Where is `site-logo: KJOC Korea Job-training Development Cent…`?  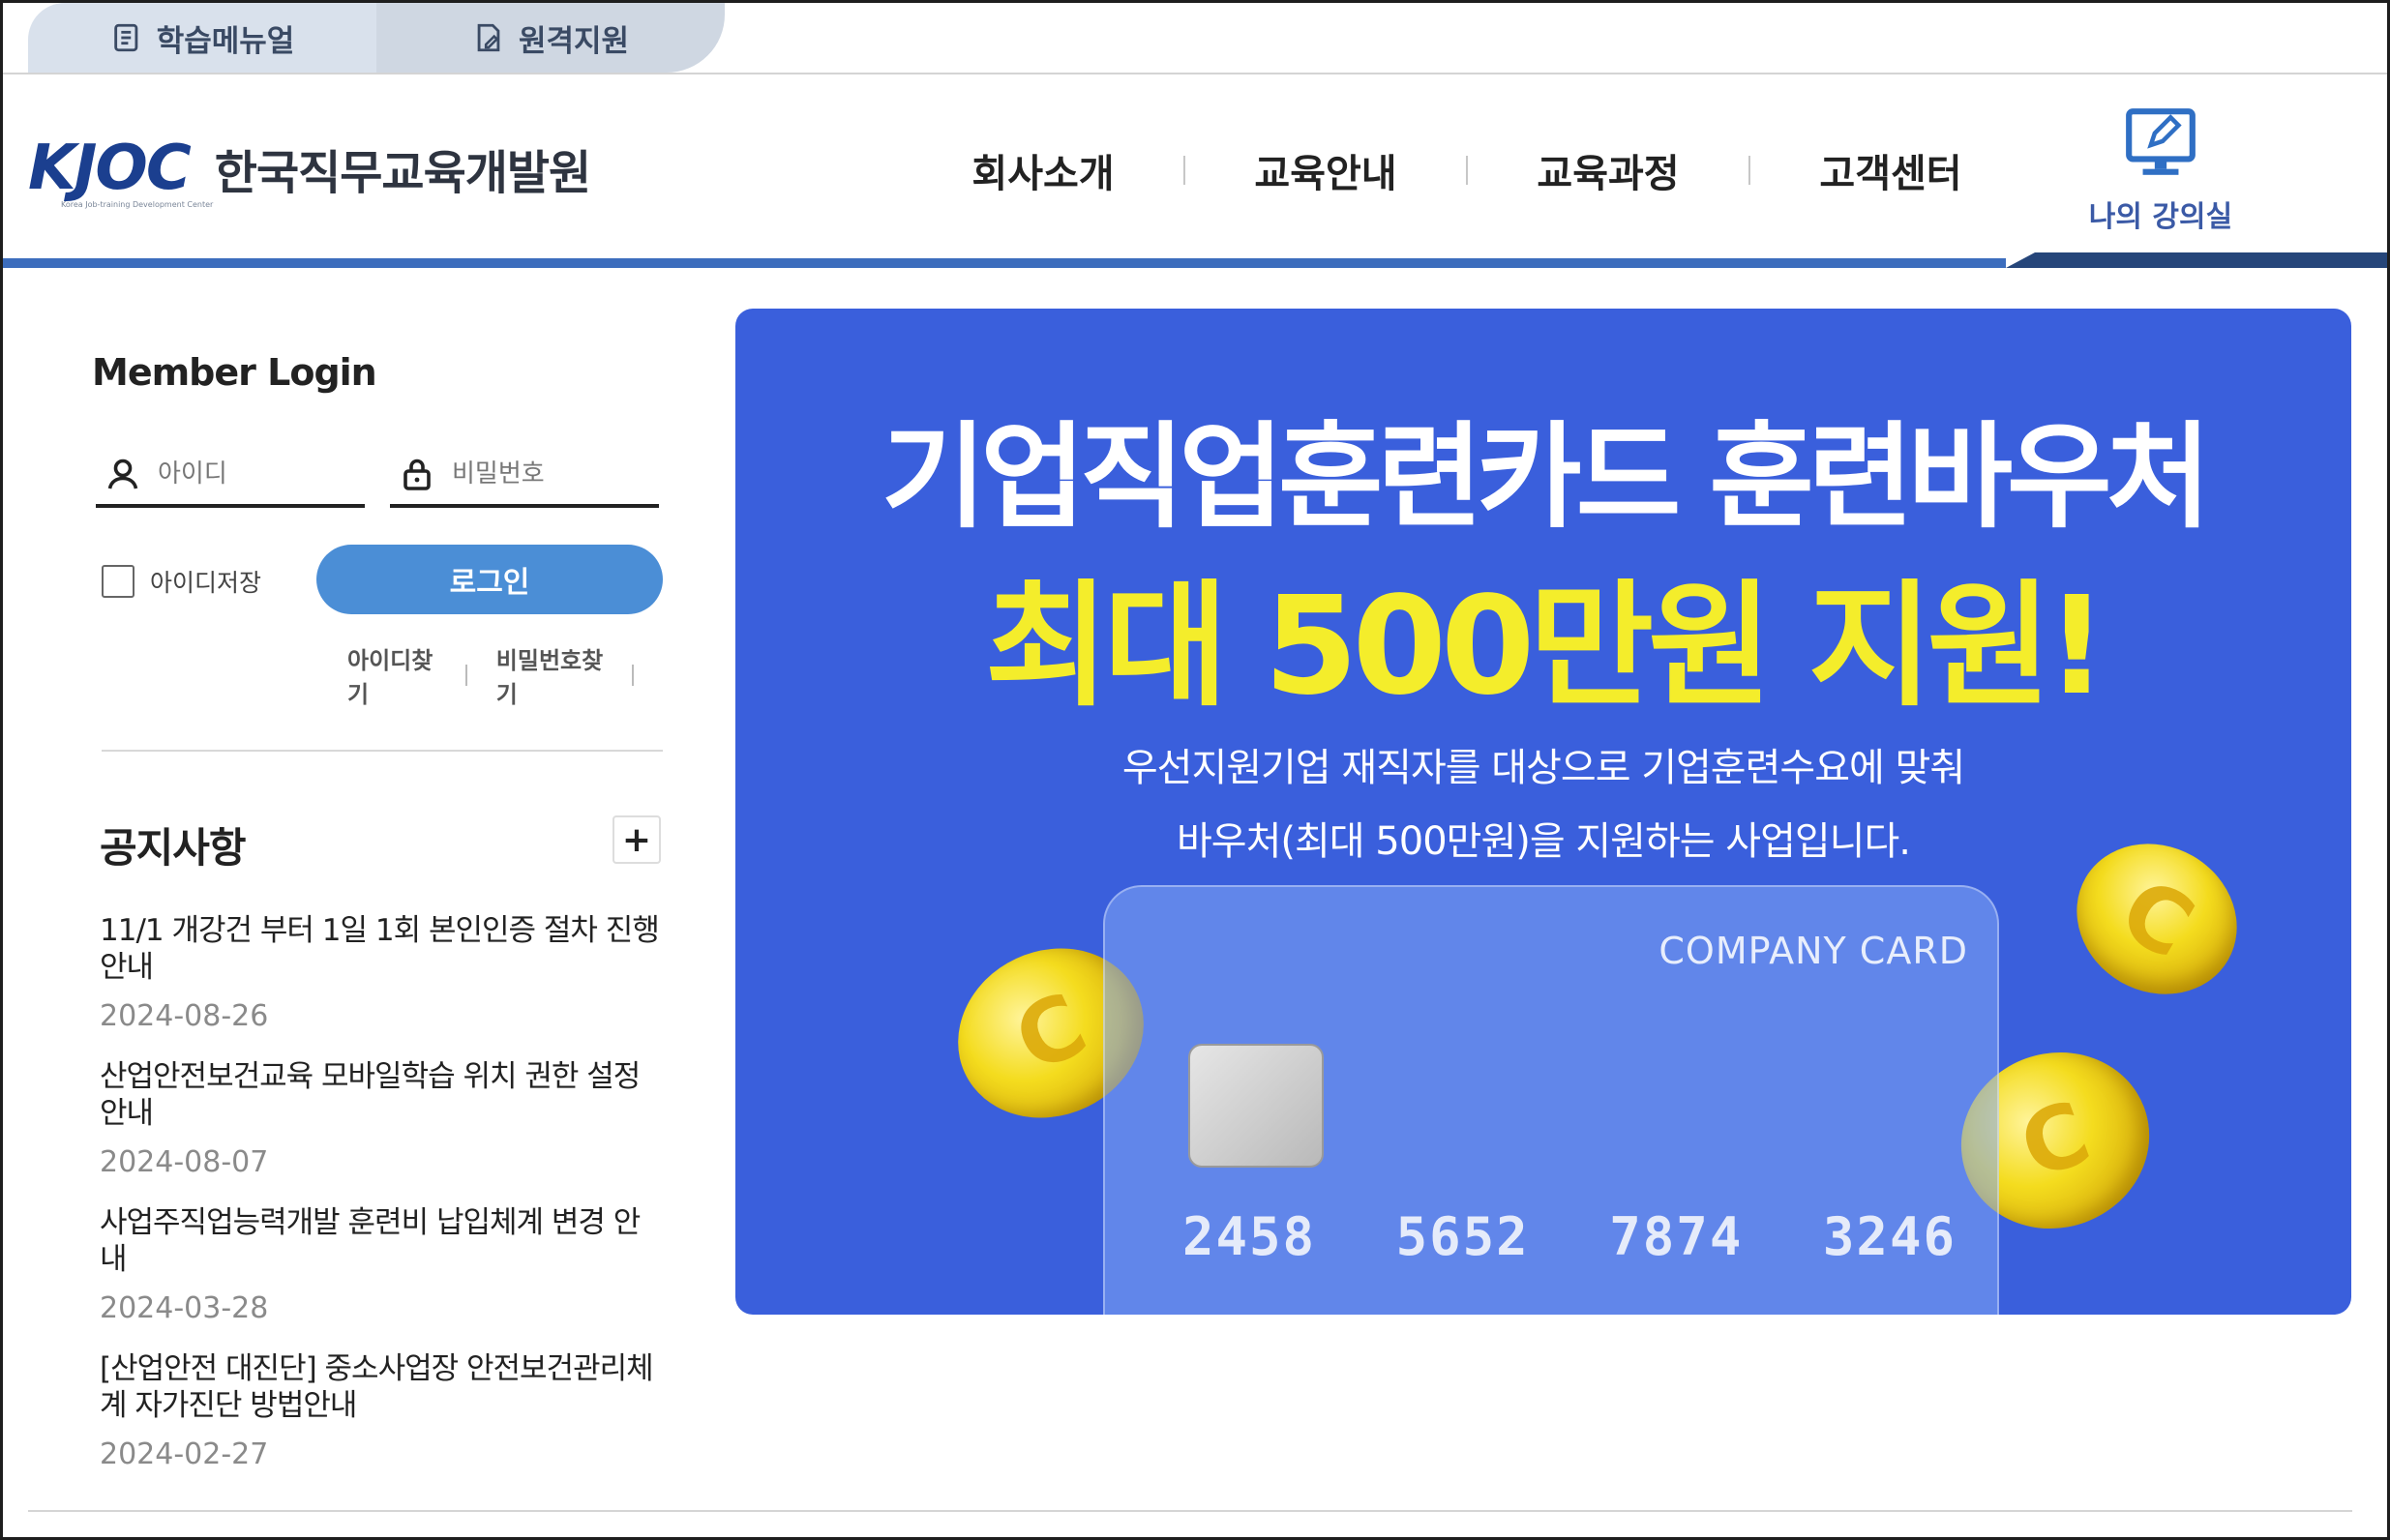 site-logo: KJOC Korea Job-training Development Cent… is located at coordinates (310, 171).